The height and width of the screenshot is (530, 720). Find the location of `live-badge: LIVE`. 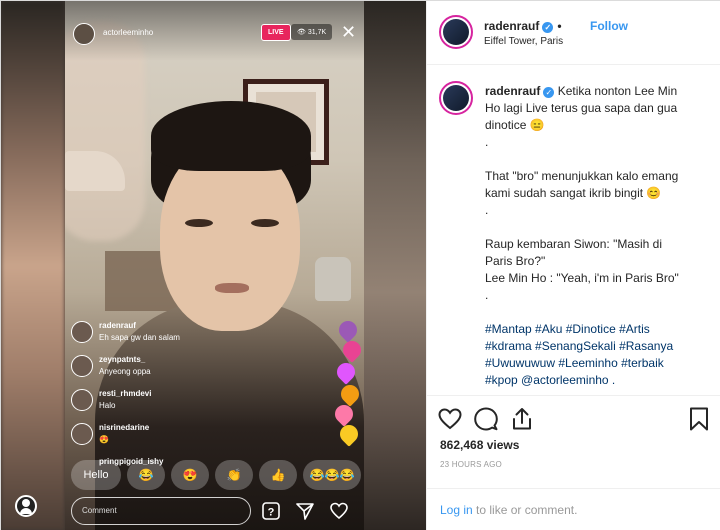

live-badge: LIVE is located at coordinates (276, 32).